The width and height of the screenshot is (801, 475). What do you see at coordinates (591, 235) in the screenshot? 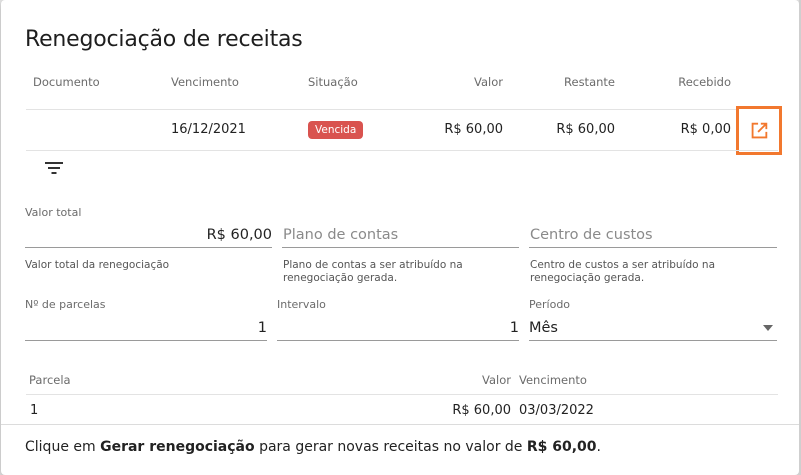
I see `centro-custos-placeholder: Centro de custos` at bounding box center [591, 235].